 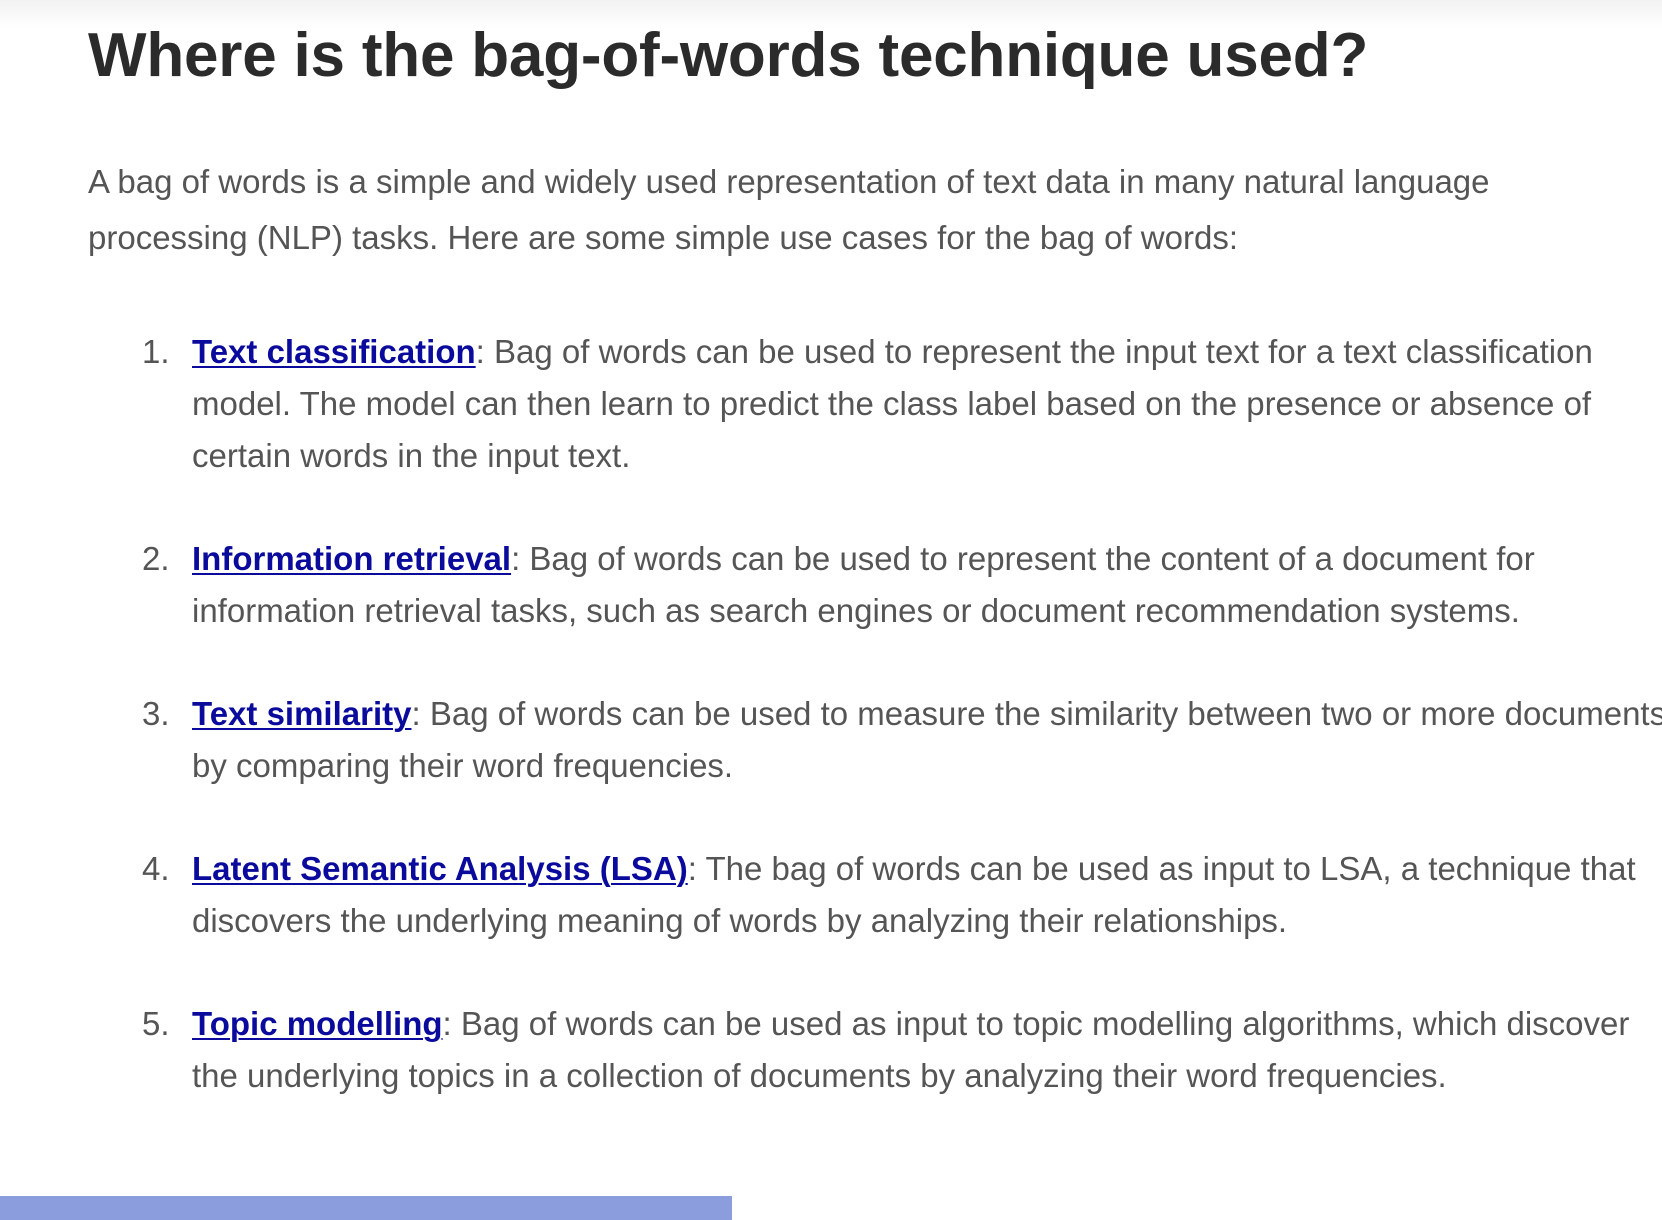 What do you see at coordinates (156, 868) in the screenshot?
I see `list-item-number: 4.` at bounding box center [156, 868].